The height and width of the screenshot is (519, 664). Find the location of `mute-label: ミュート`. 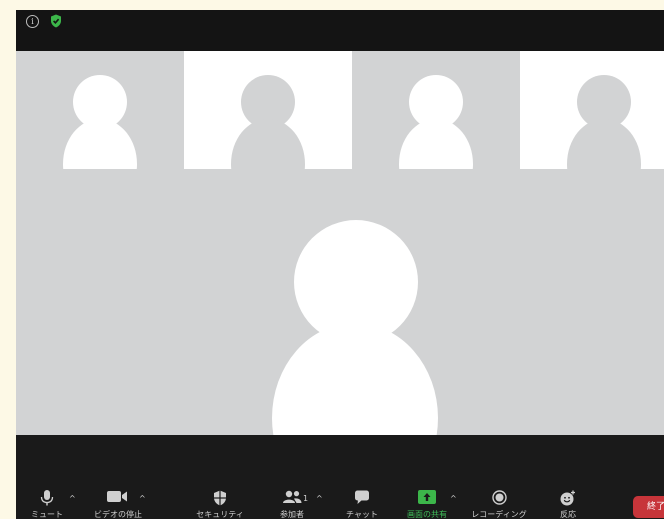

mute-label: ミュート is located at coordinates (47, 514).